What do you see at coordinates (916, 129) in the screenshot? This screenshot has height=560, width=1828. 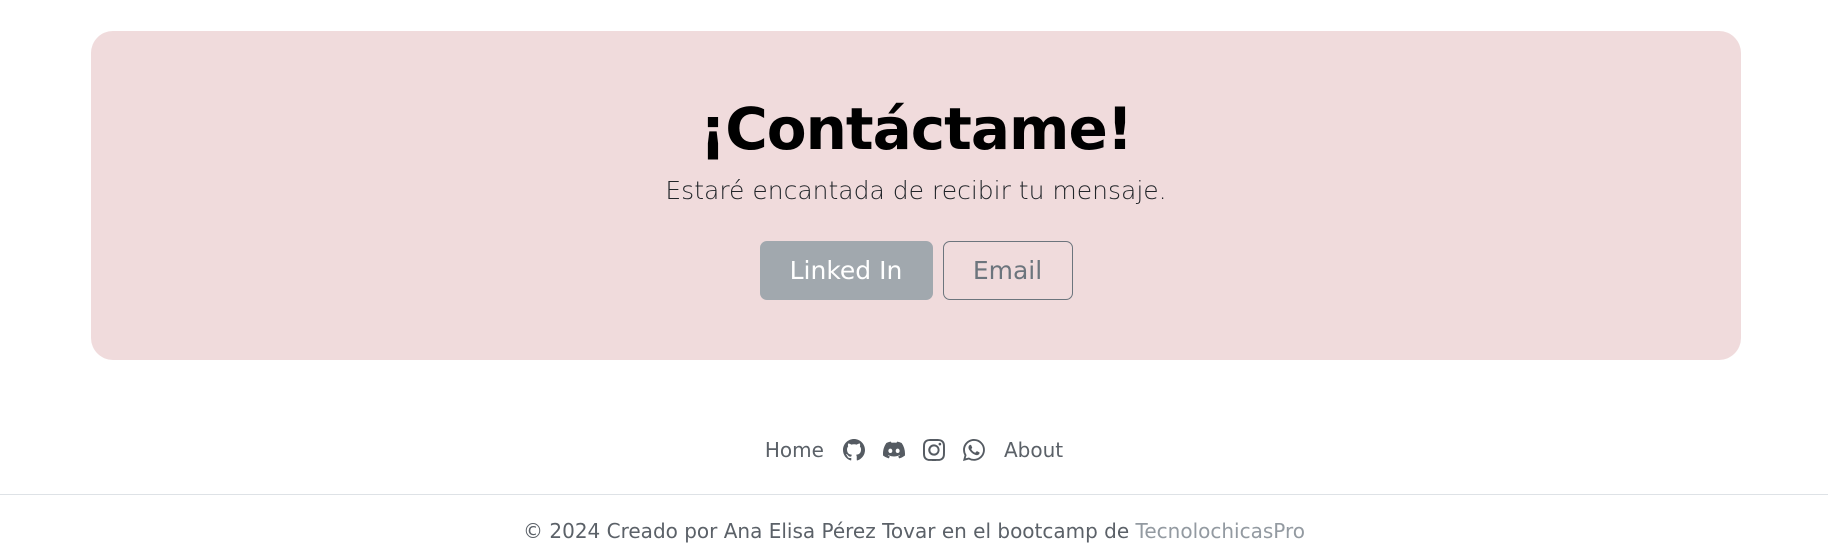 I see `contact-title: ¡Contáctame!` at bounding box center [916, 129].